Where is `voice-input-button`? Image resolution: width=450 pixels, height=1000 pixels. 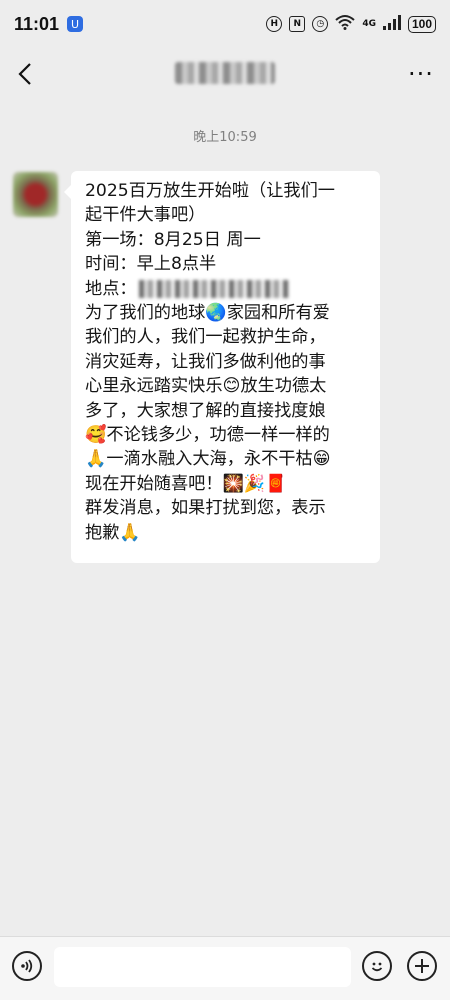 voice-input-button is located at coordinates (27, 966).